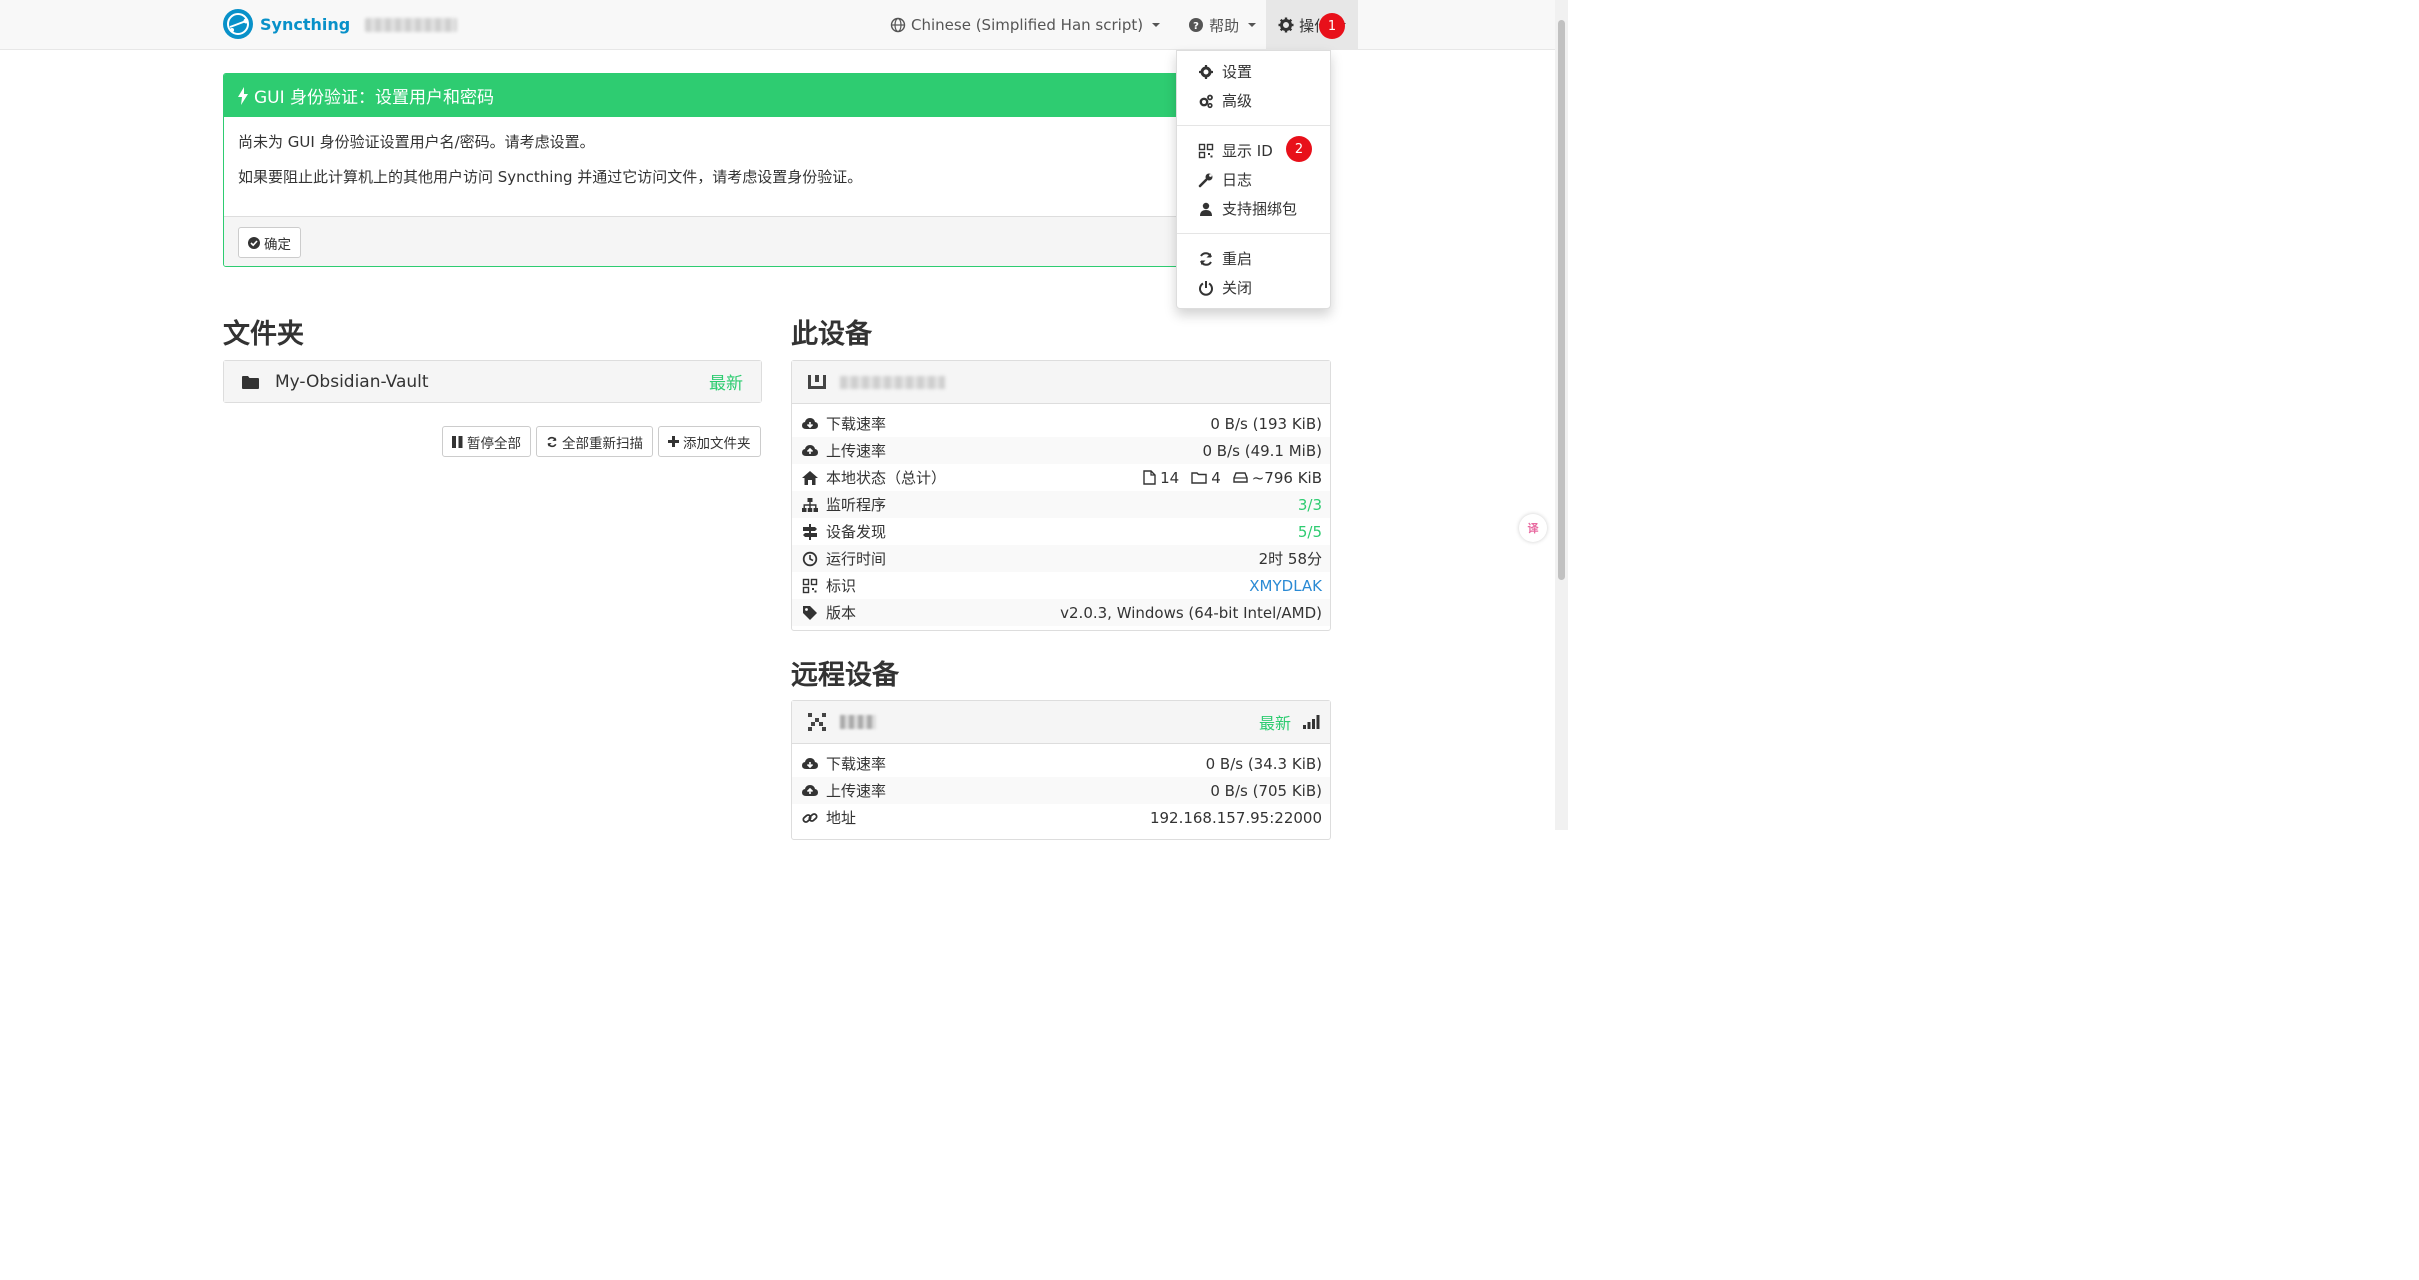 This screenshot has height=1280, width=2419. What do you see at coordinates (1561, 300) in the screenshot?
I see `scrollbar-thumb` at bounding box center [1561, 300].